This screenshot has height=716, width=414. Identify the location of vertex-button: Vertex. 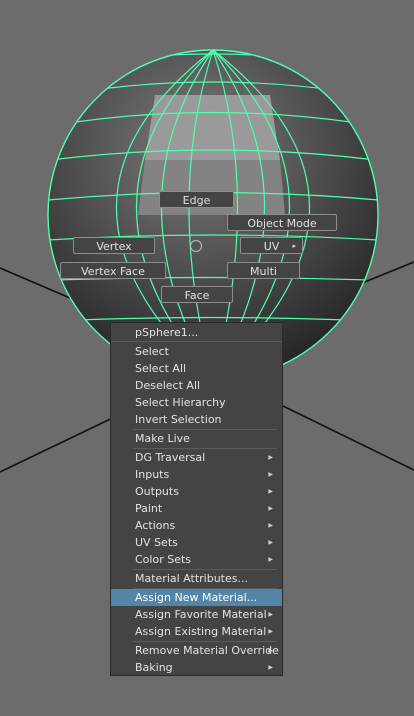
(114, 245).